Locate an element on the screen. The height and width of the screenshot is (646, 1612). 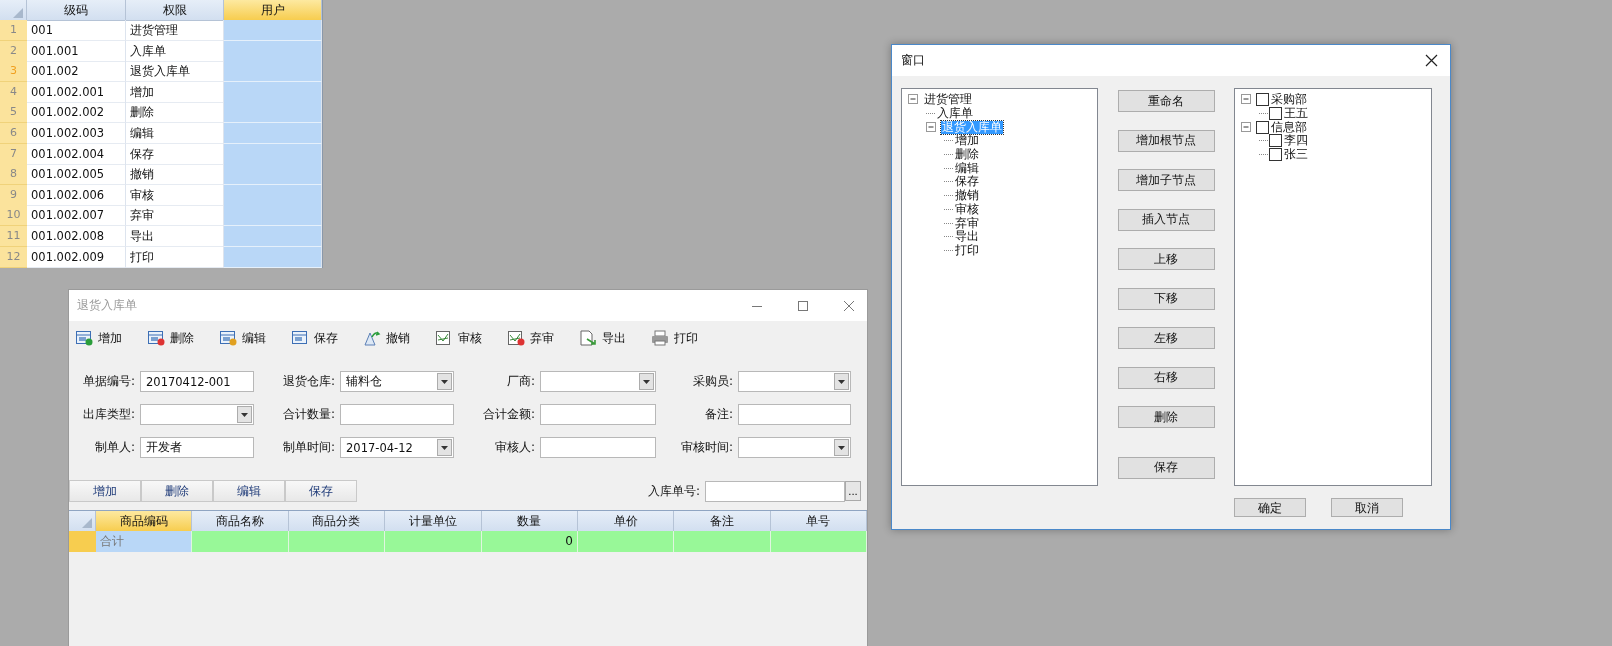
table-cell: 001 is located at coordinates (76, 30).